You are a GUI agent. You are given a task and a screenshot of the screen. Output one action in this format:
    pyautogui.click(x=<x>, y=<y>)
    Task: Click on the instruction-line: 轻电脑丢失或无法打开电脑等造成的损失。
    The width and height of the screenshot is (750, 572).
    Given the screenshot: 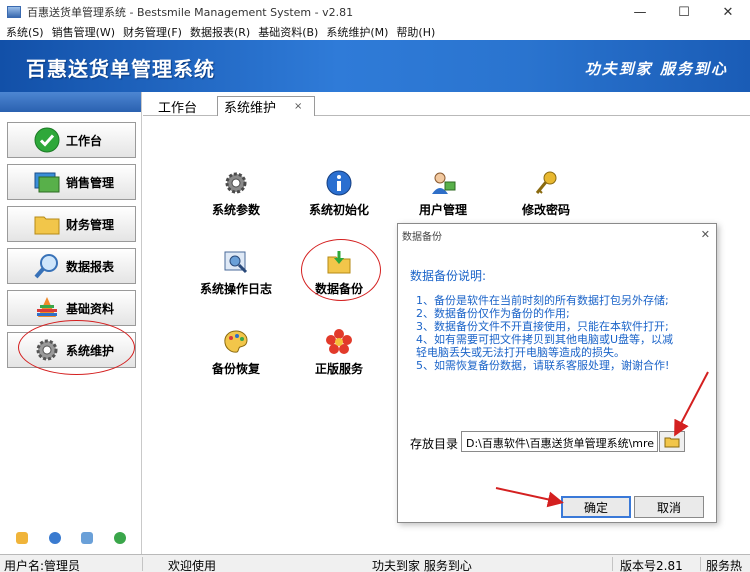 What is the action you would take?
    pyautogui.click(x=520, y=352)
    